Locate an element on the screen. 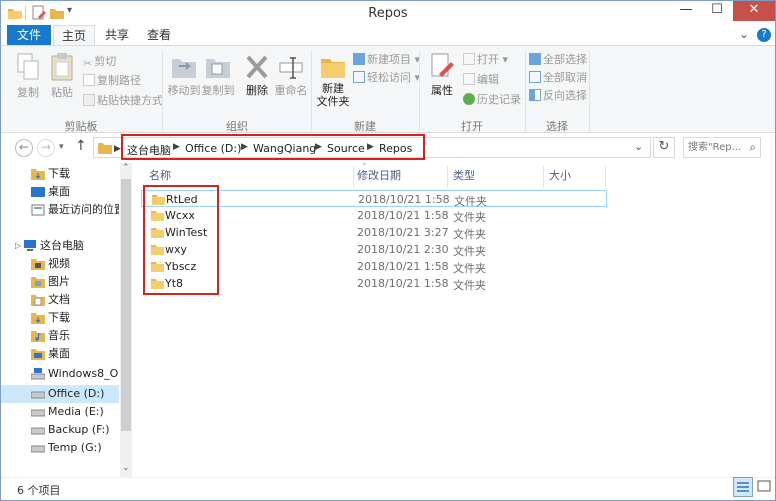 The width and height of the screenshot is (776, 501). window-title: Repos is located at coordinates (388, 13).